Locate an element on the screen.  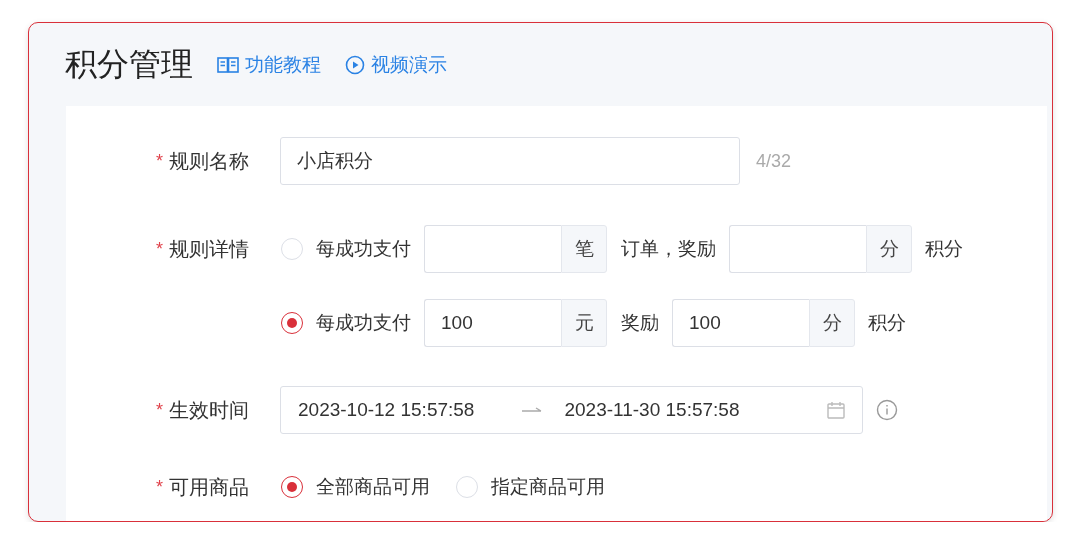
info-icon is located at coordinates (887, 410).